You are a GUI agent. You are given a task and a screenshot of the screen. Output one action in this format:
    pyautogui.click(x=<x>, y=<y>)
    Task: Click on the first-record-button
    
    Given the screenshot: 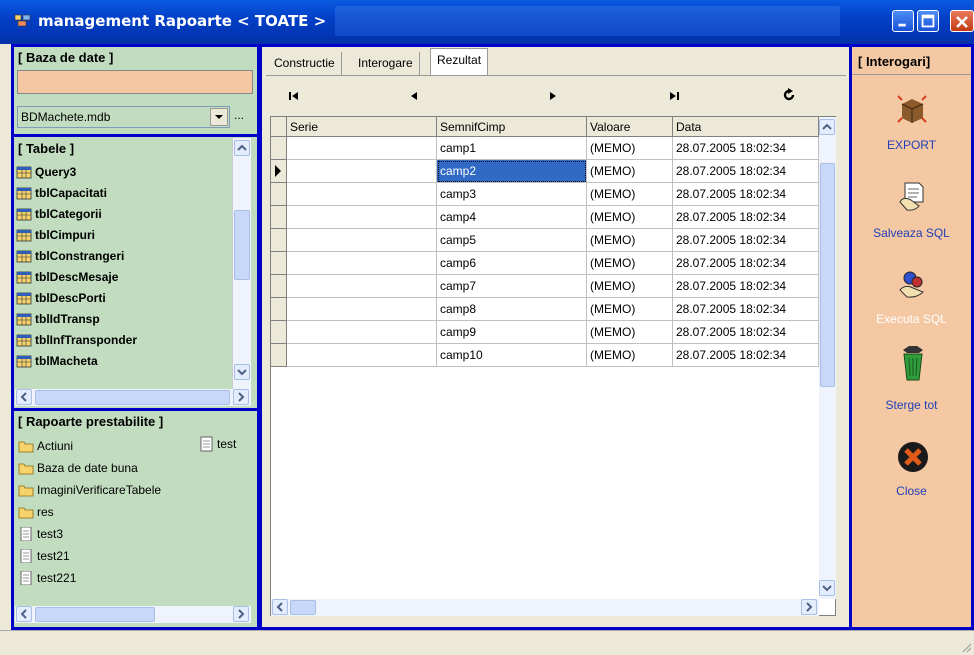 What is the action you would take?
    pyautogui.click(x=294, y=96)
    